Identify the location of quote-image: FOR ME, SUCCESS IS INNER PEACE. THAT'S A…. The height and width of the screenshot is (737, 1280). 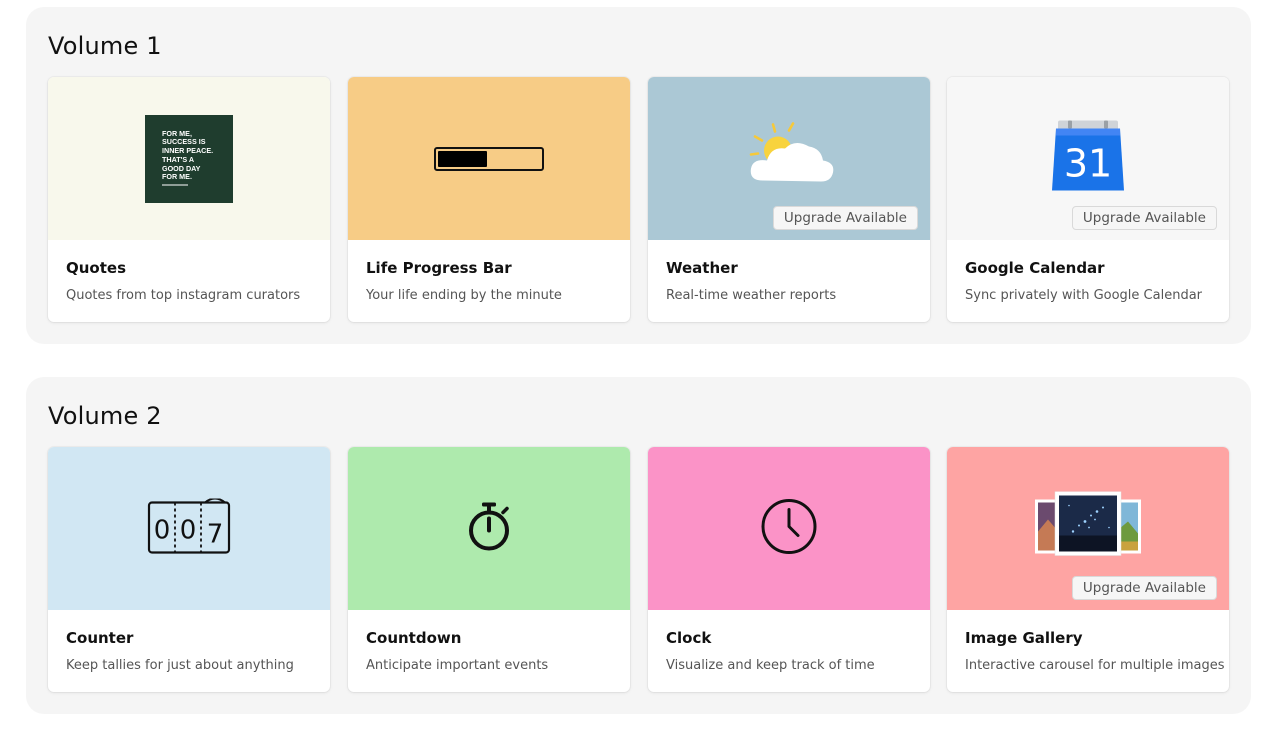
(189, 158).